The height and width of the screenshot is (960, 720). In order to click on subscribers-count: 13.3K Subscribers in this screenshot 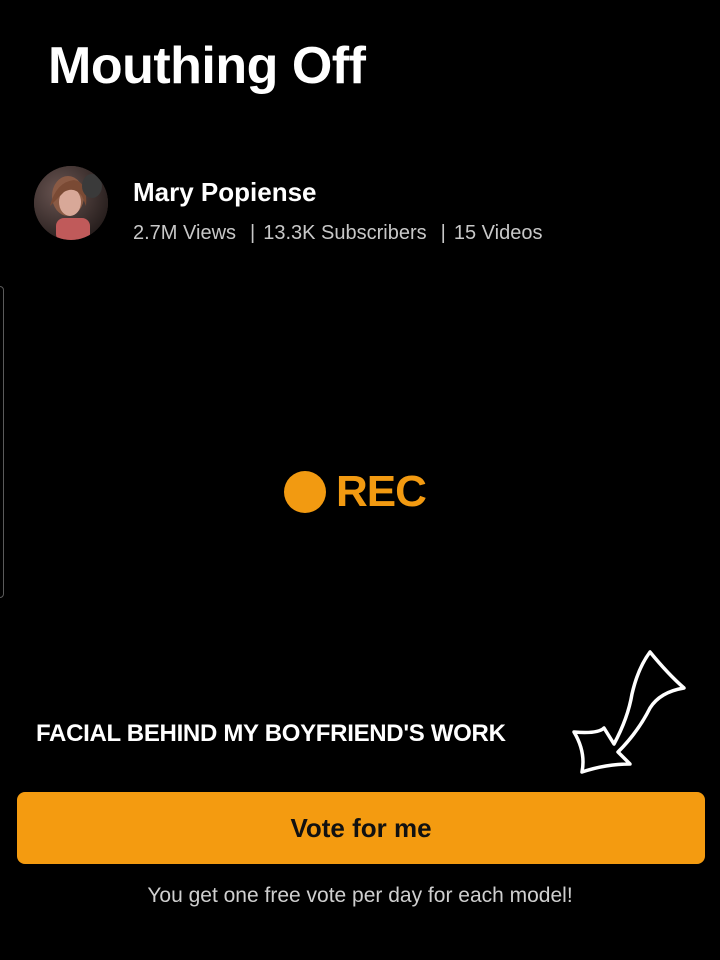, I will do `click(345, 233)`.